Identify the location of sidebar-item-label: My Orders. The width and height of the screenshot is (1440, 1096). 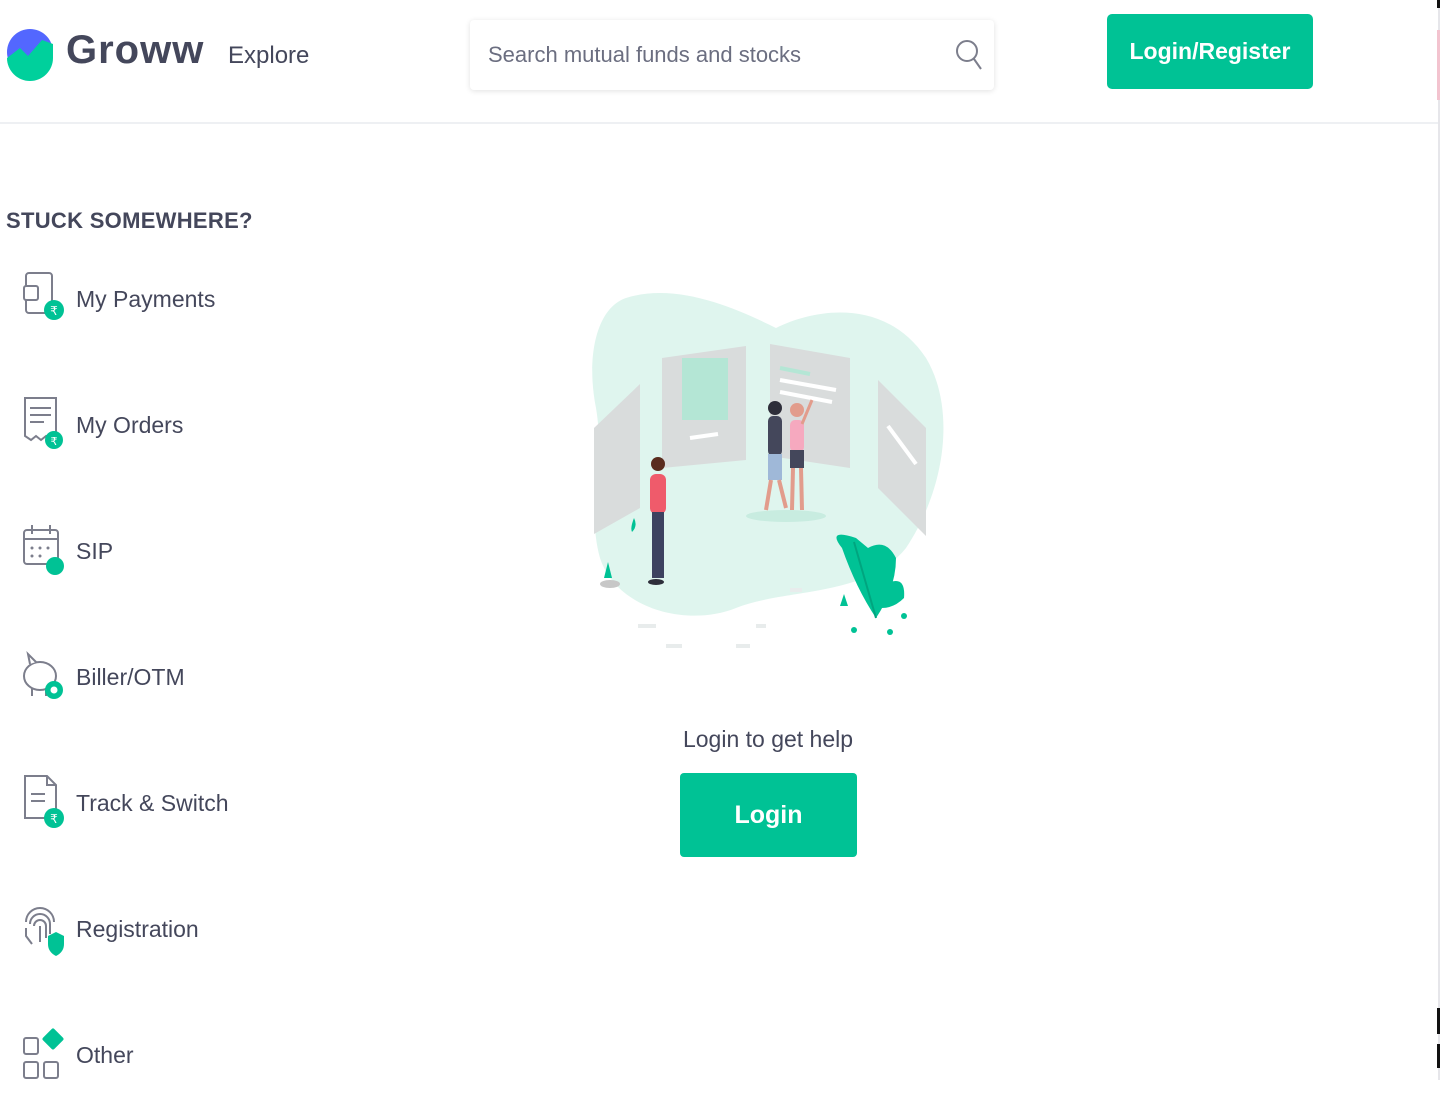
(130, 425).